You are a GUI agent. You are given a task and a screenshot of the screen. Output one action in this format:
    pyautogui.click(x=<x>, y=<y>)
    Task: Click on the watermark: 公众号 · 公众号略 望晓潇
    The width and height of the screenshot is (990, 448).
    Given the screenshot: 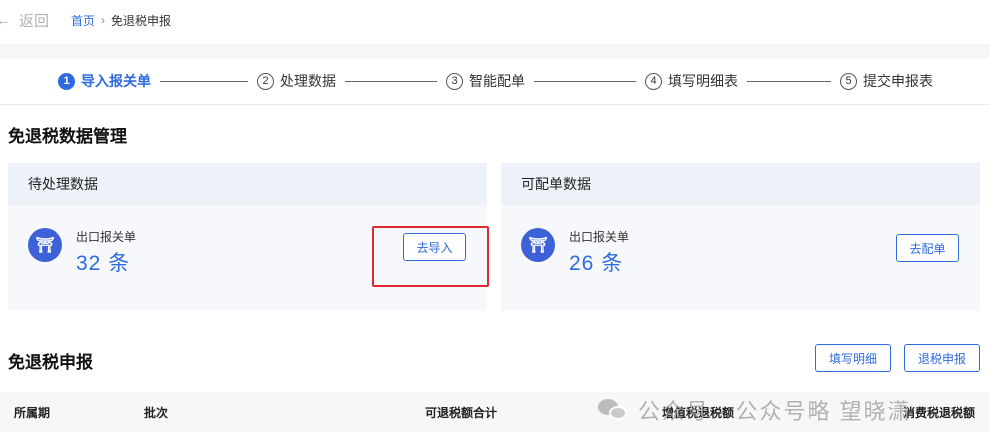 What is the action you would take?
    pyautogui.click(x=755, y=410)
    